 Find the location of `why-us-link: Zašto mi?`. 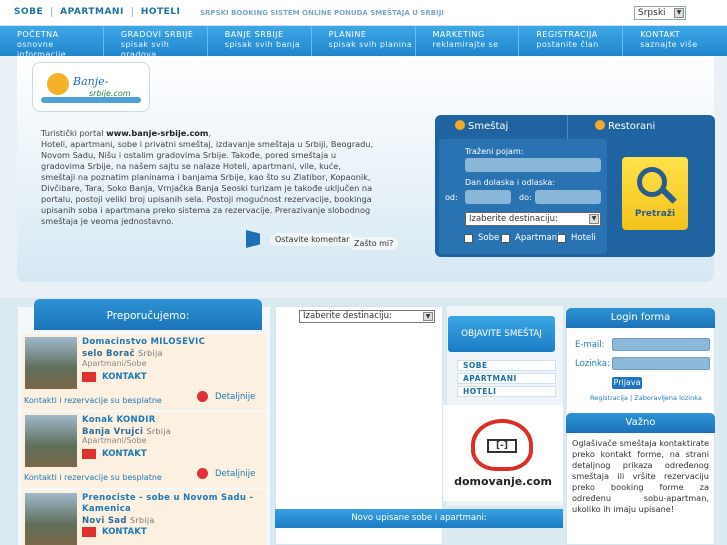

why-us-link: Zašto mi? is located at coordinates (374, 243).